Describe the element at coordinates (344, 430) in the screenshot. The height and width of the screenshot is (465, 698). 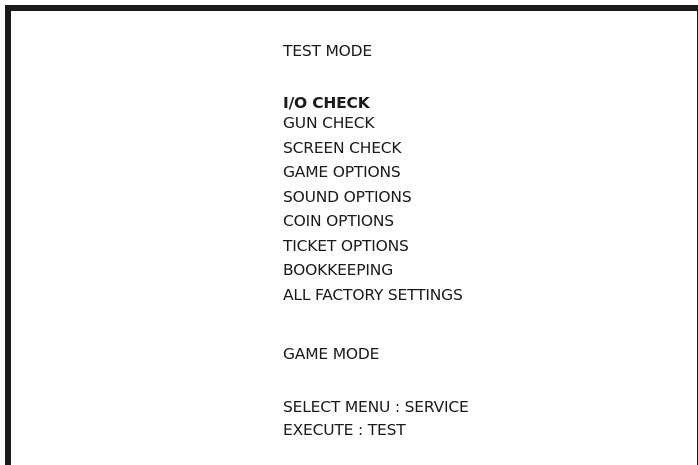
I see `instruction-execute: EXECUTE : TEST` at that location.